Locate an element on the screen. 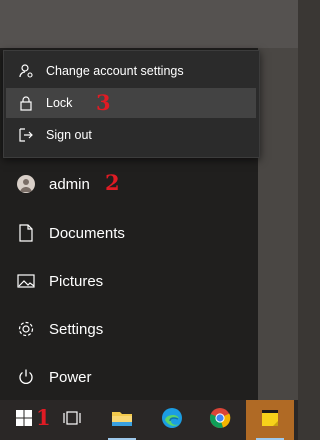 This screenshot has height=440, width=320. avatar-icon-wrap is located at coordinates (26, 184).